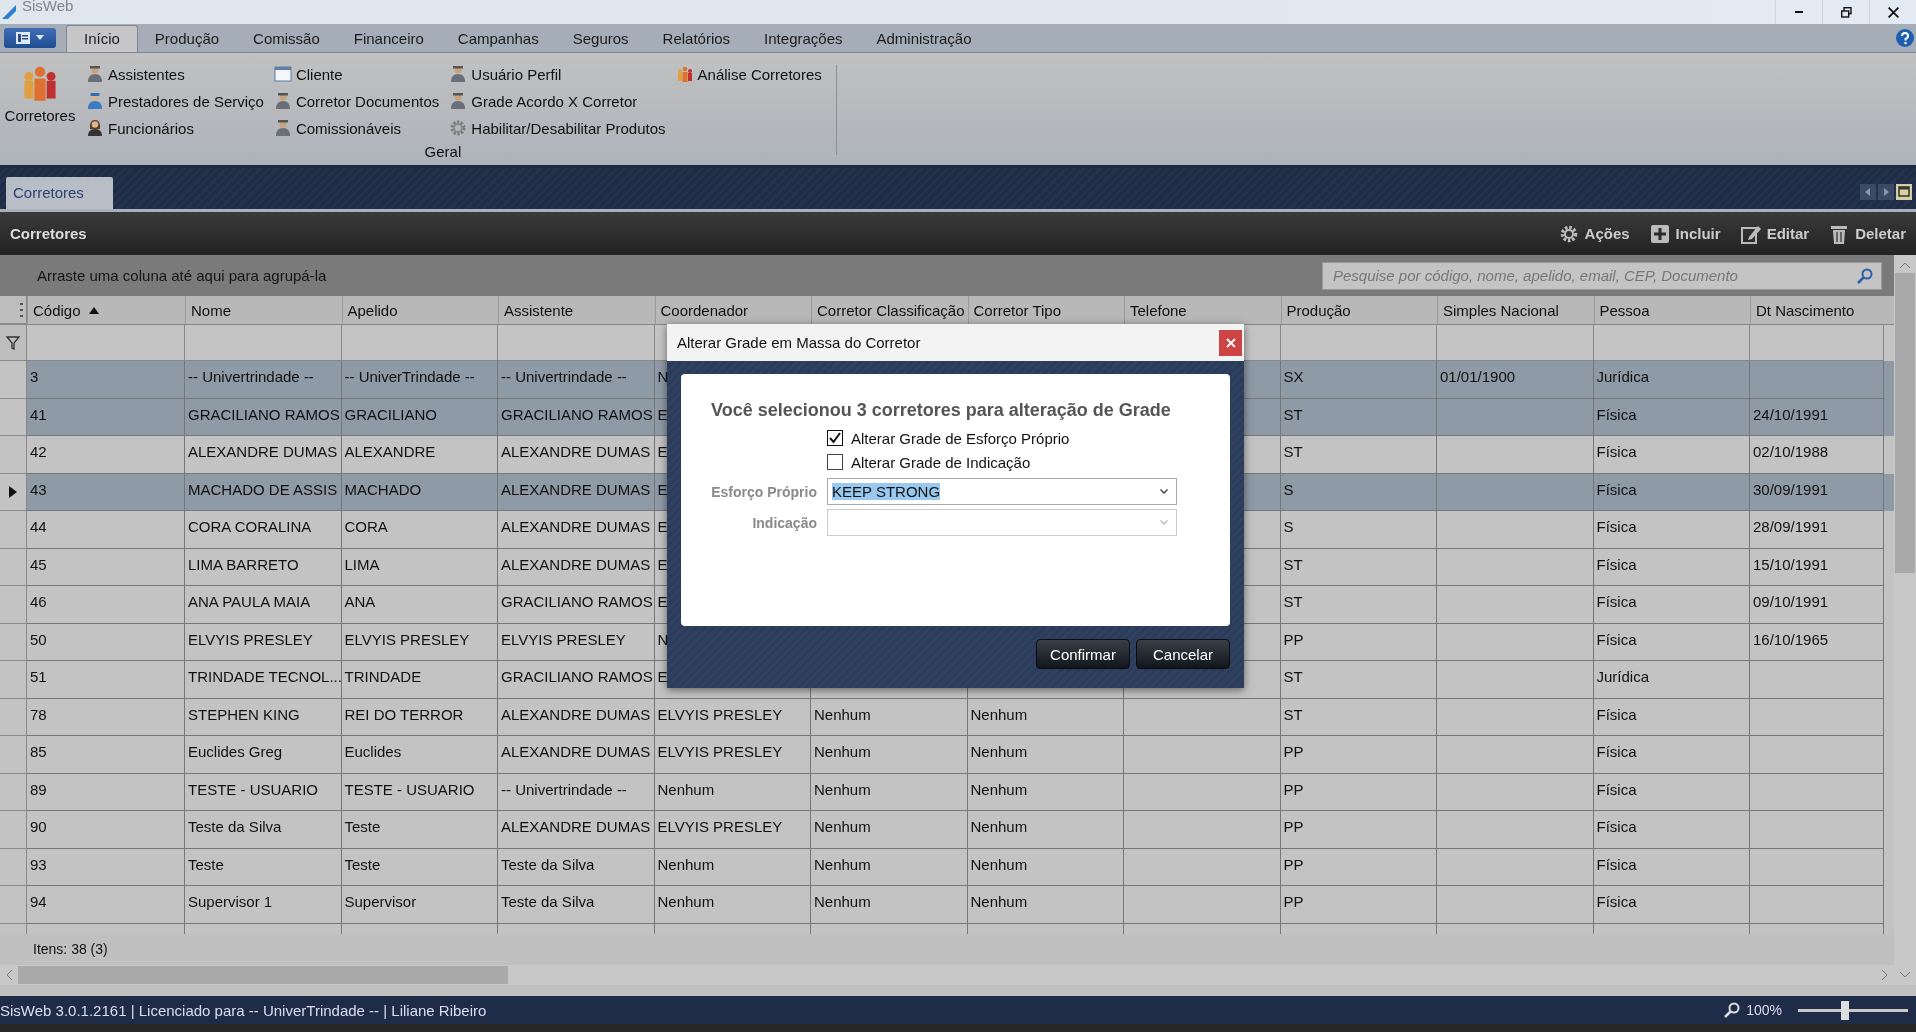 The height and width of the screenshot is (1032, 1916). I want to click on table-cell: 28/09/1991, so click(1817, 530).